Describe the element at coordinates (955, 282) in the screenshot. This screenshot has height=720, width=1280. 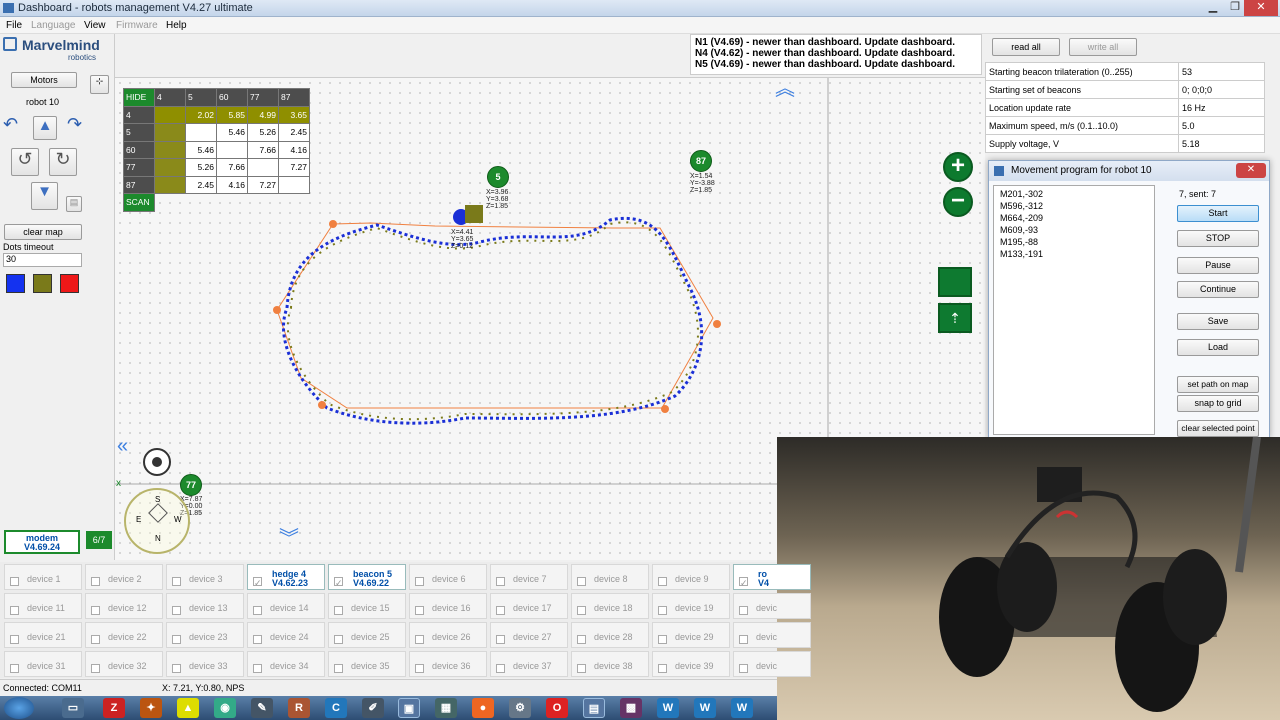
I see `grid-view-icon` at that location.